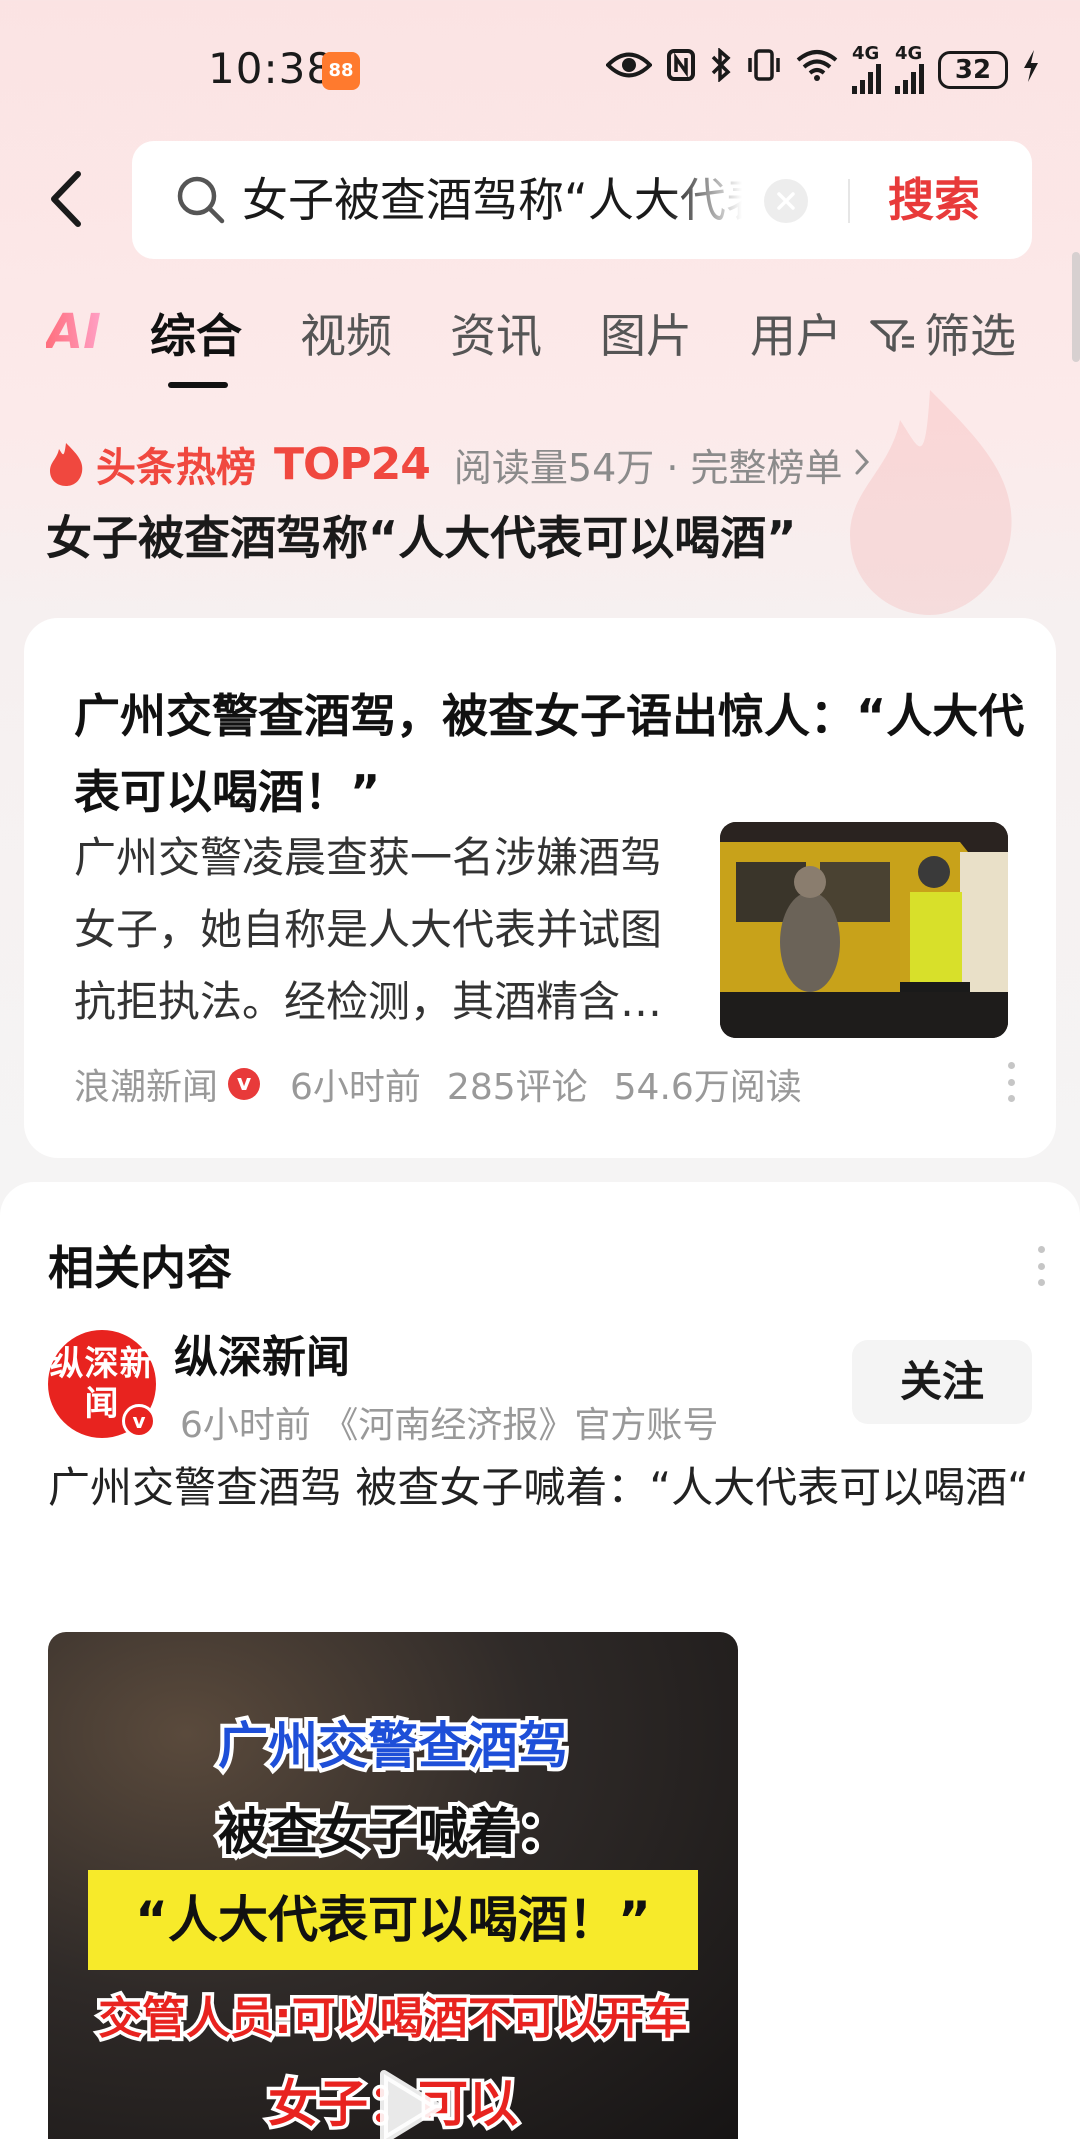 This screenshot has height=2139, width=1080. I want to click on tab-news: 资讯, so click(496, 336).